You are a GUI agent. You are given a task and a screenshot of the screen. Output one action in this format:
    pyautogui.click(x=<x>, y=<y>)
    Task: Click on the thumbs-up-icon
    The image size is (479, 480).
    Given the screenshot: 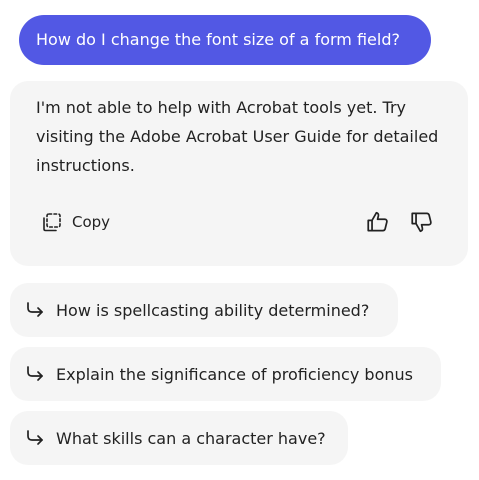 What is the action you would take?
    pyautogui.click(x=378, y=225)
    